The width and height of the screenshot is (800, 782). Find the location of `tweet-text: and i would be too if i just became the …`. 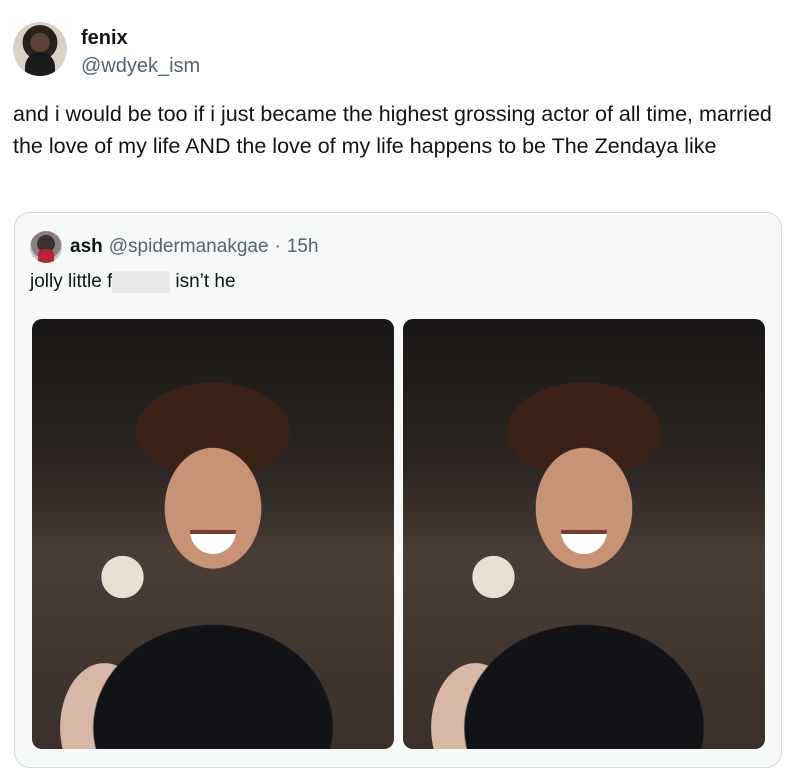

tweet-text: and i would be too if i just became the … is located at coordinates (392, 130).